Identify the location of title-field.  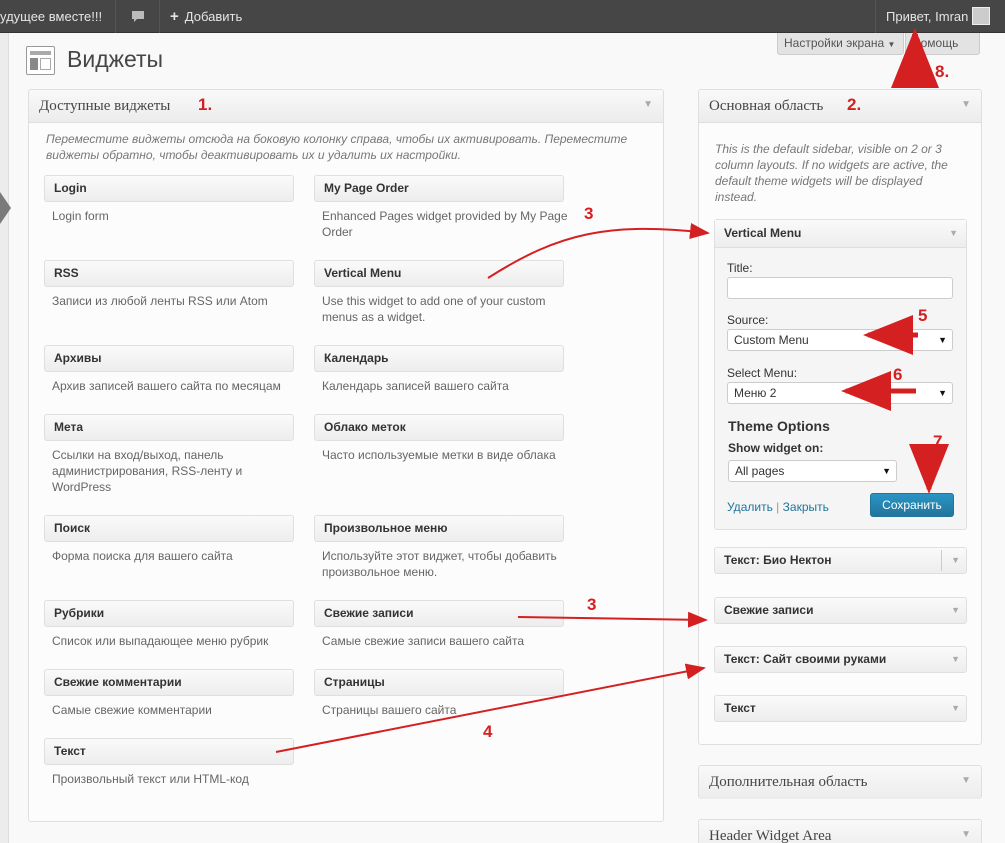
(840, 288).